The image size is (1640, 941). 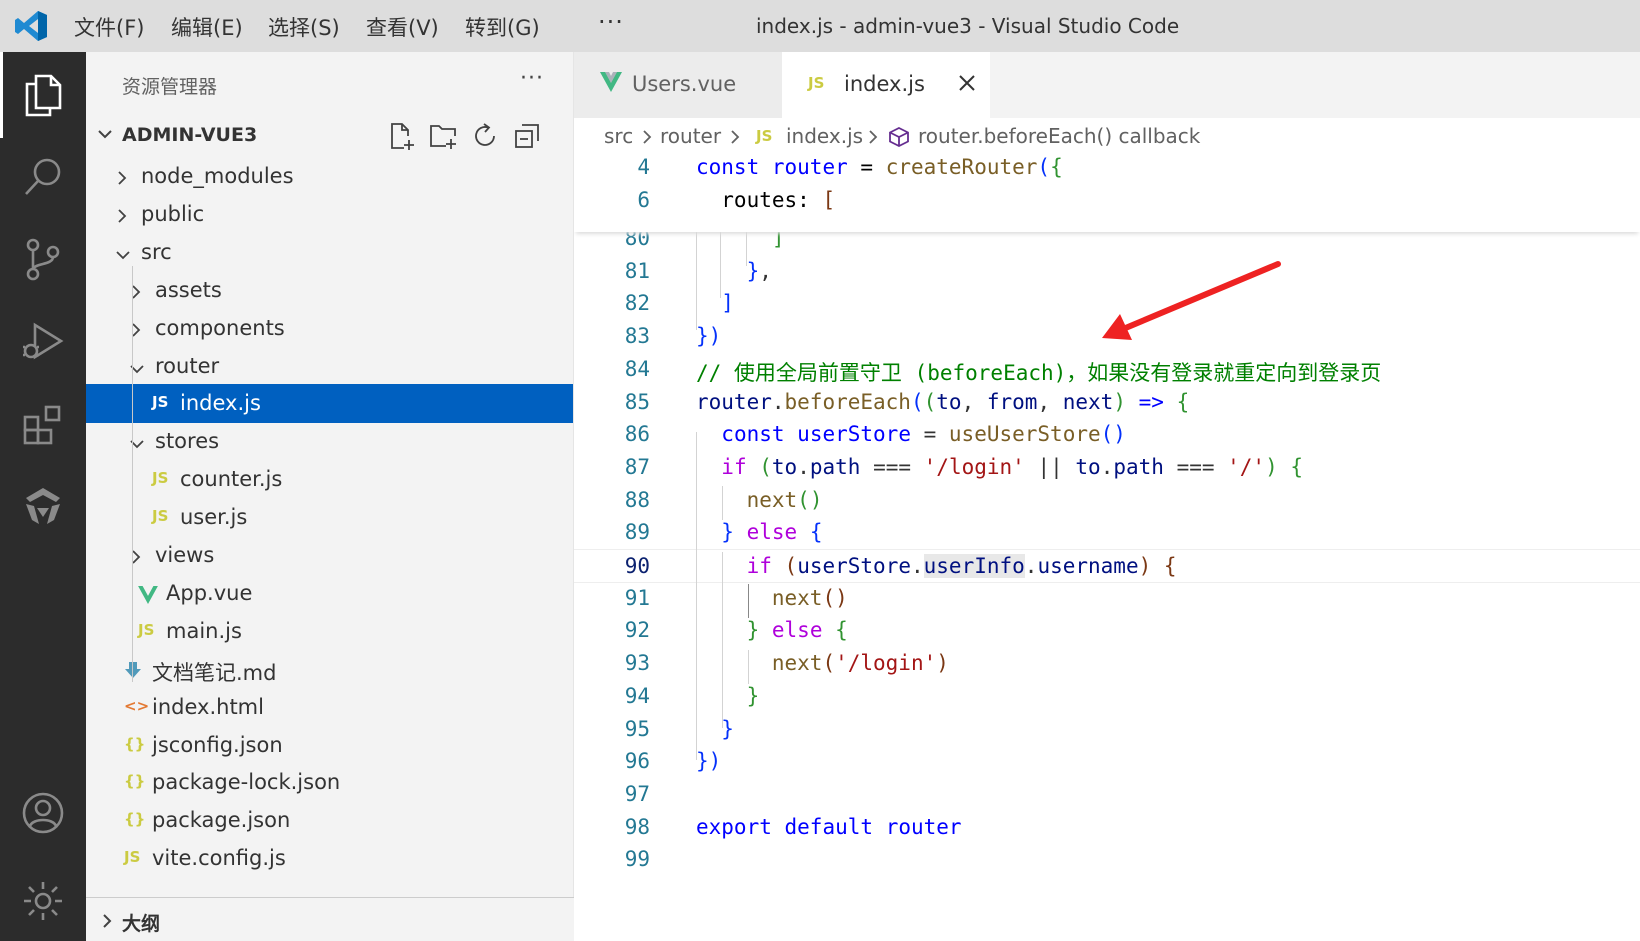 What do you see at coordinates (637, 696) in the screenshot?
I see `line-number: 94` at bounding box center [637, 696].